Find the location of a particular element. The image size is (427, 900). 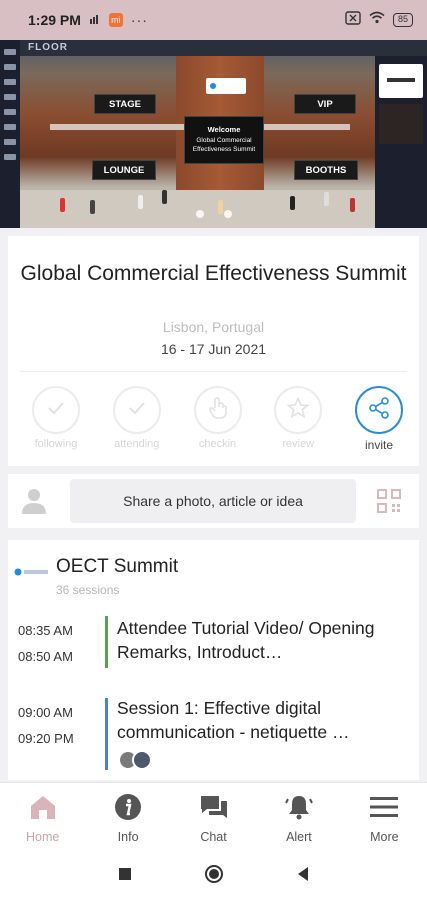

info-icon is located at coordinates (128, 809).